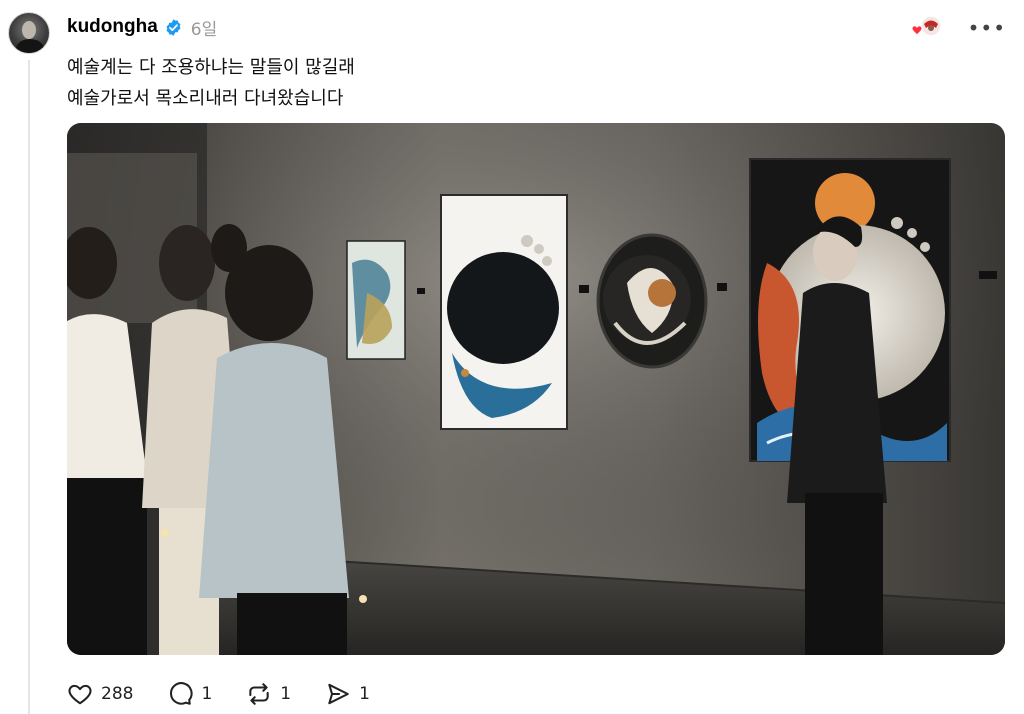 This screenshot has width=1024, height=714. I want to click on liked-by-avatar-icon, so click(926, 26).